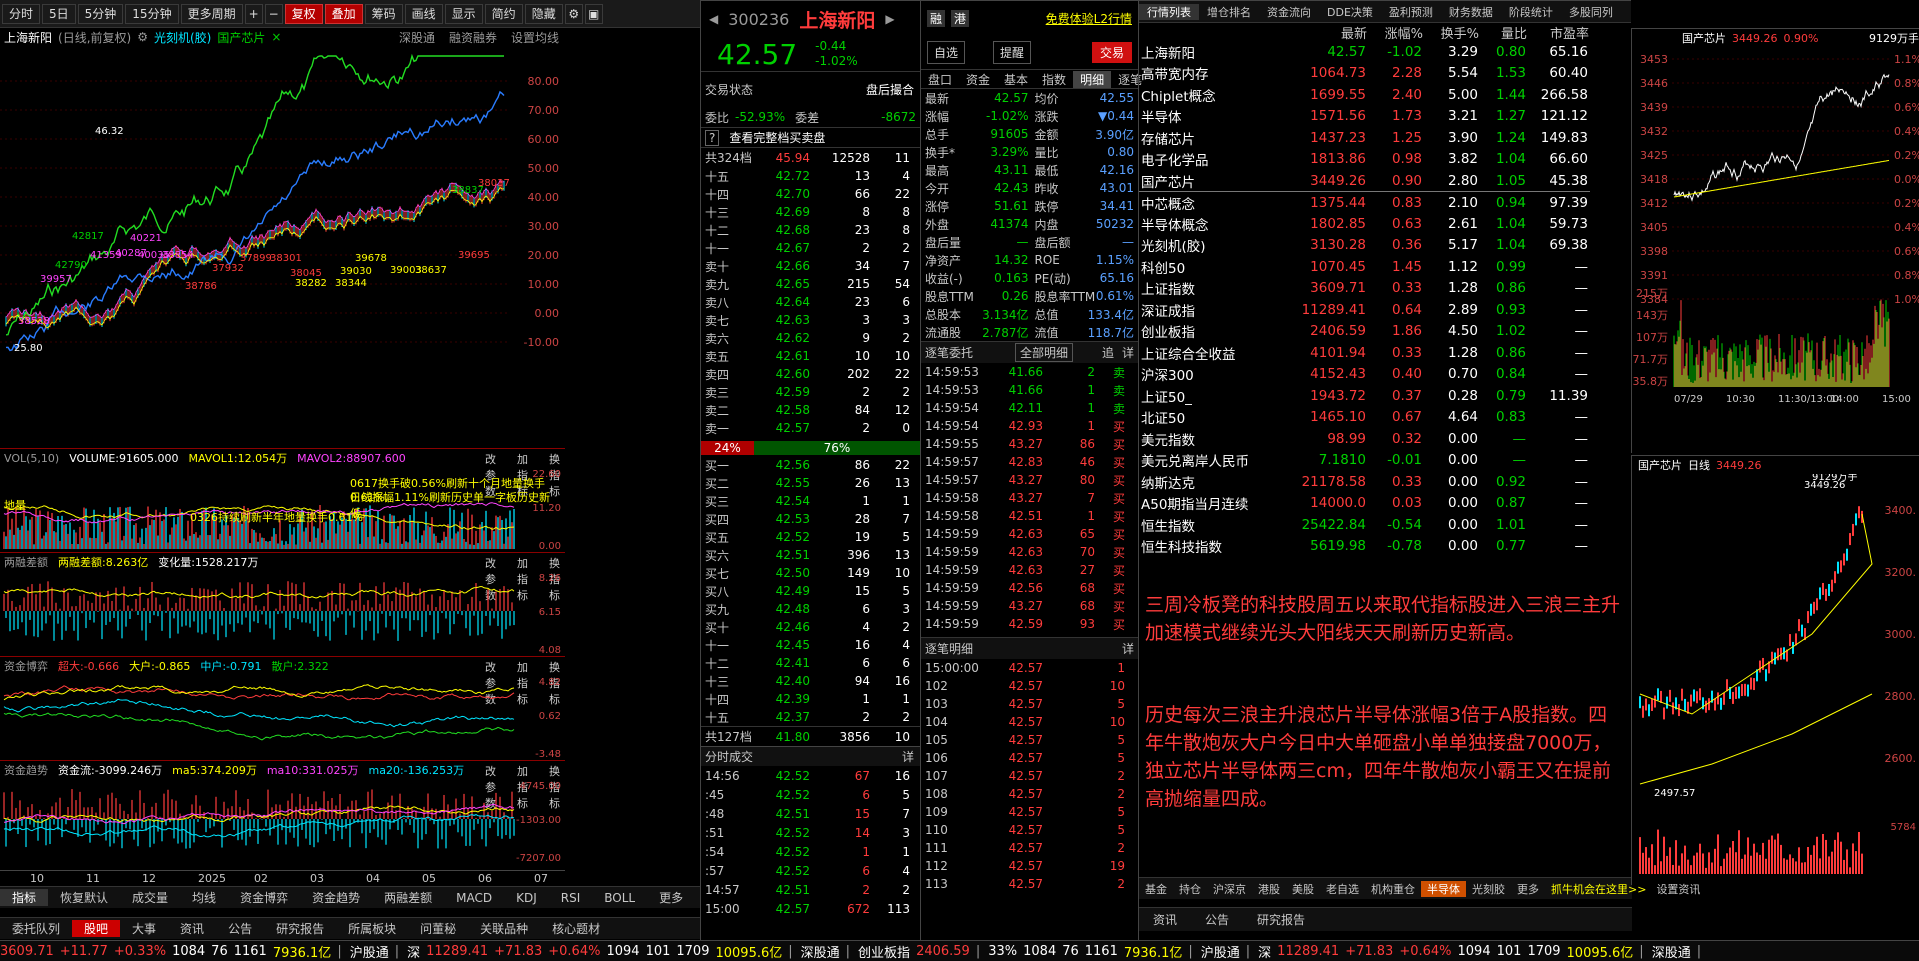 This screenshot has height=961, width=1919. What do you see at coordinates (713, 19) in the screenshot?
I see `prev-stock-icon: ◀` at bounding box center [713, 19].